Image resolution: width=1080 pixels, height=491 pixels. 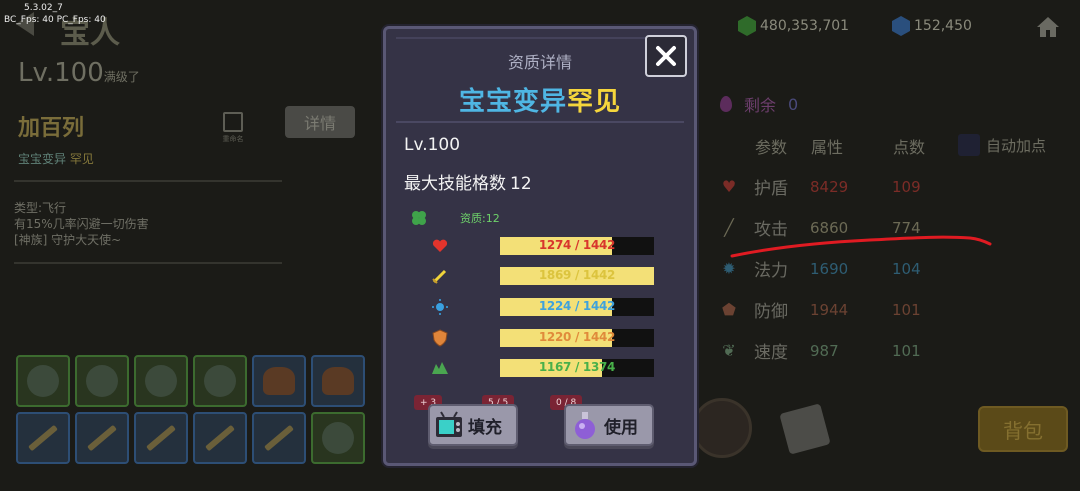 I want to click on attr-row-speed: ❦ 速度 987 101, so click(x=835, y=350).